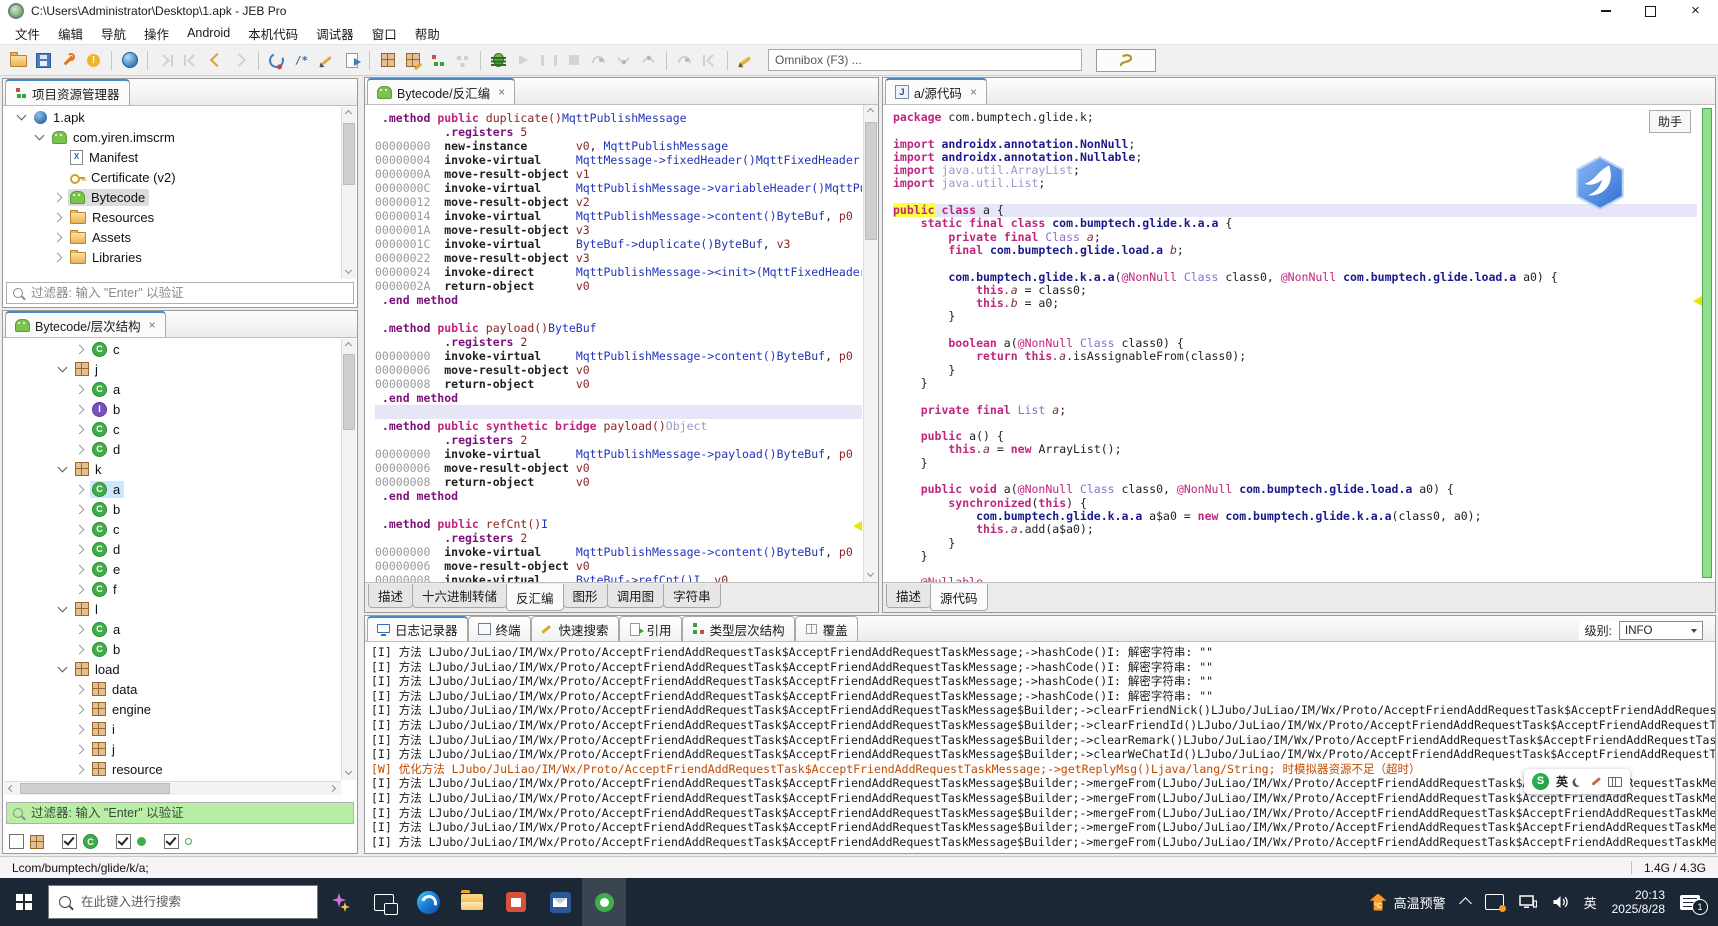  What do you see at coordinates (80, 841) in the screenshot?
I see `legend-filter-classes: C` at bounding box center [80, 841].